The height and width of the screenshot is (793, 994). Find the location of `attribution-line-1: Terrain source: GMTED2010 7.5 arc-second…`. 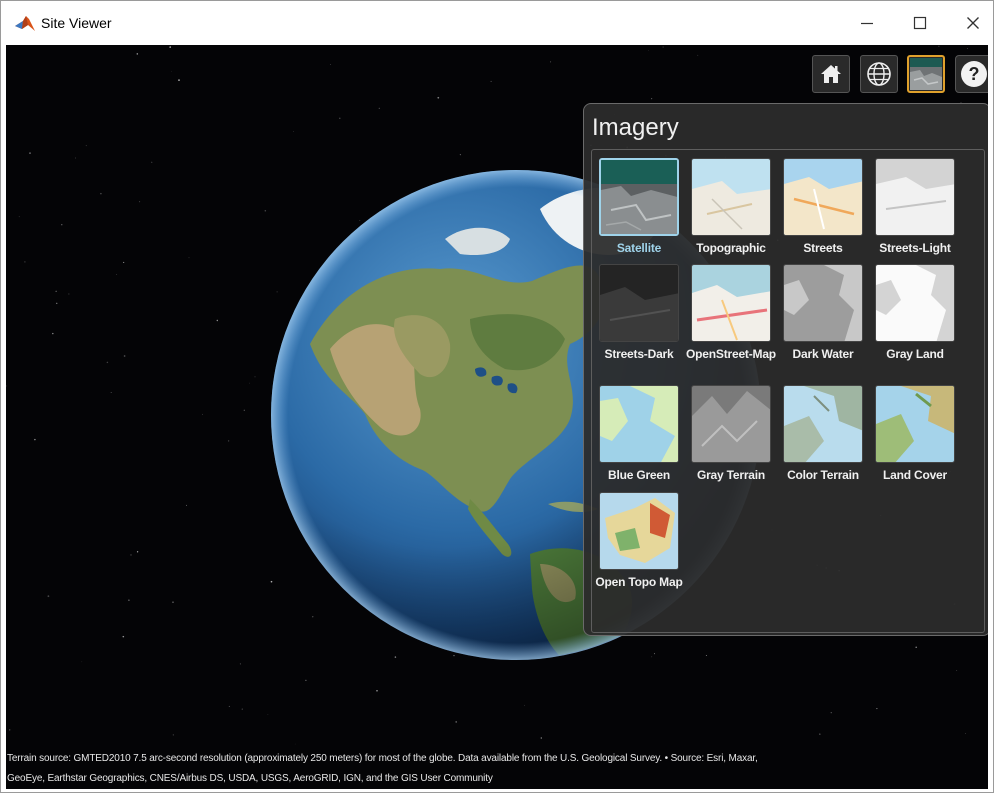

attribution-line-1: Terrain source: GMTED2010 7.5 arc-second… is located at coordinates (382, 758).